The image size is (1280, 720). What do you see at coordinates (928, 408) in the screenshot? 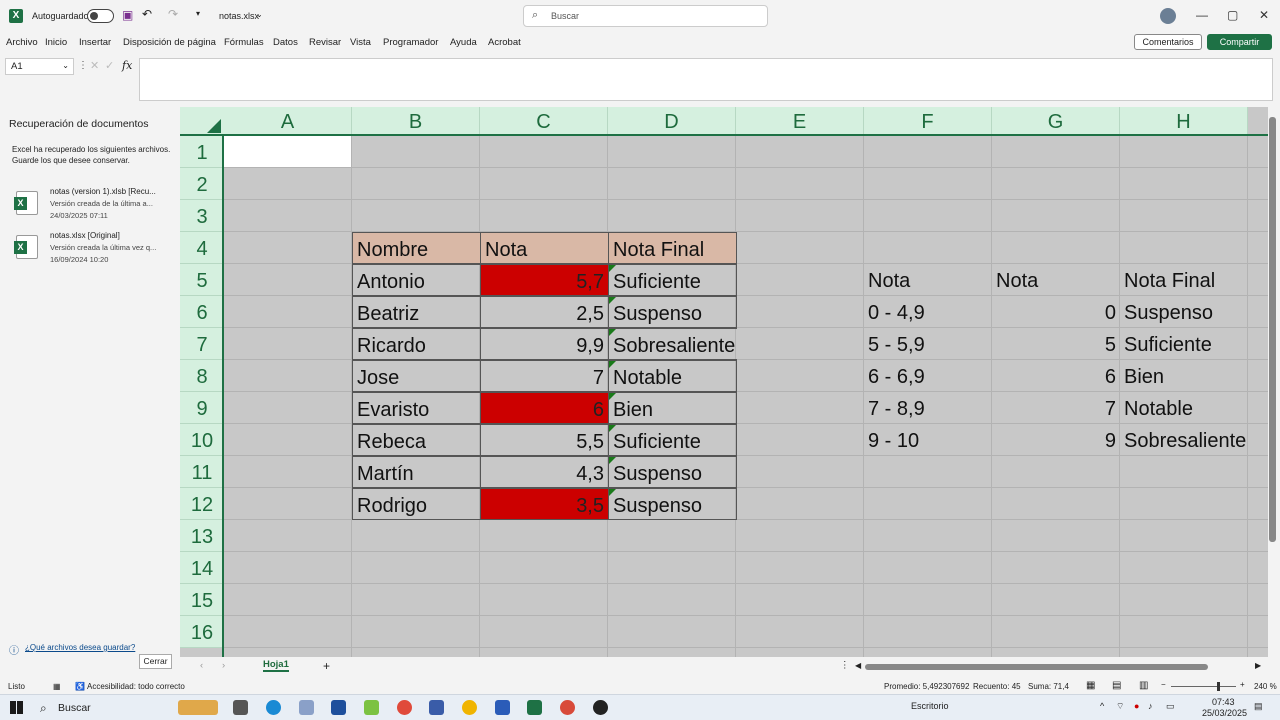
I see `lookup-range-cell: 7 - 8,9` at bounding box center [928, 408].